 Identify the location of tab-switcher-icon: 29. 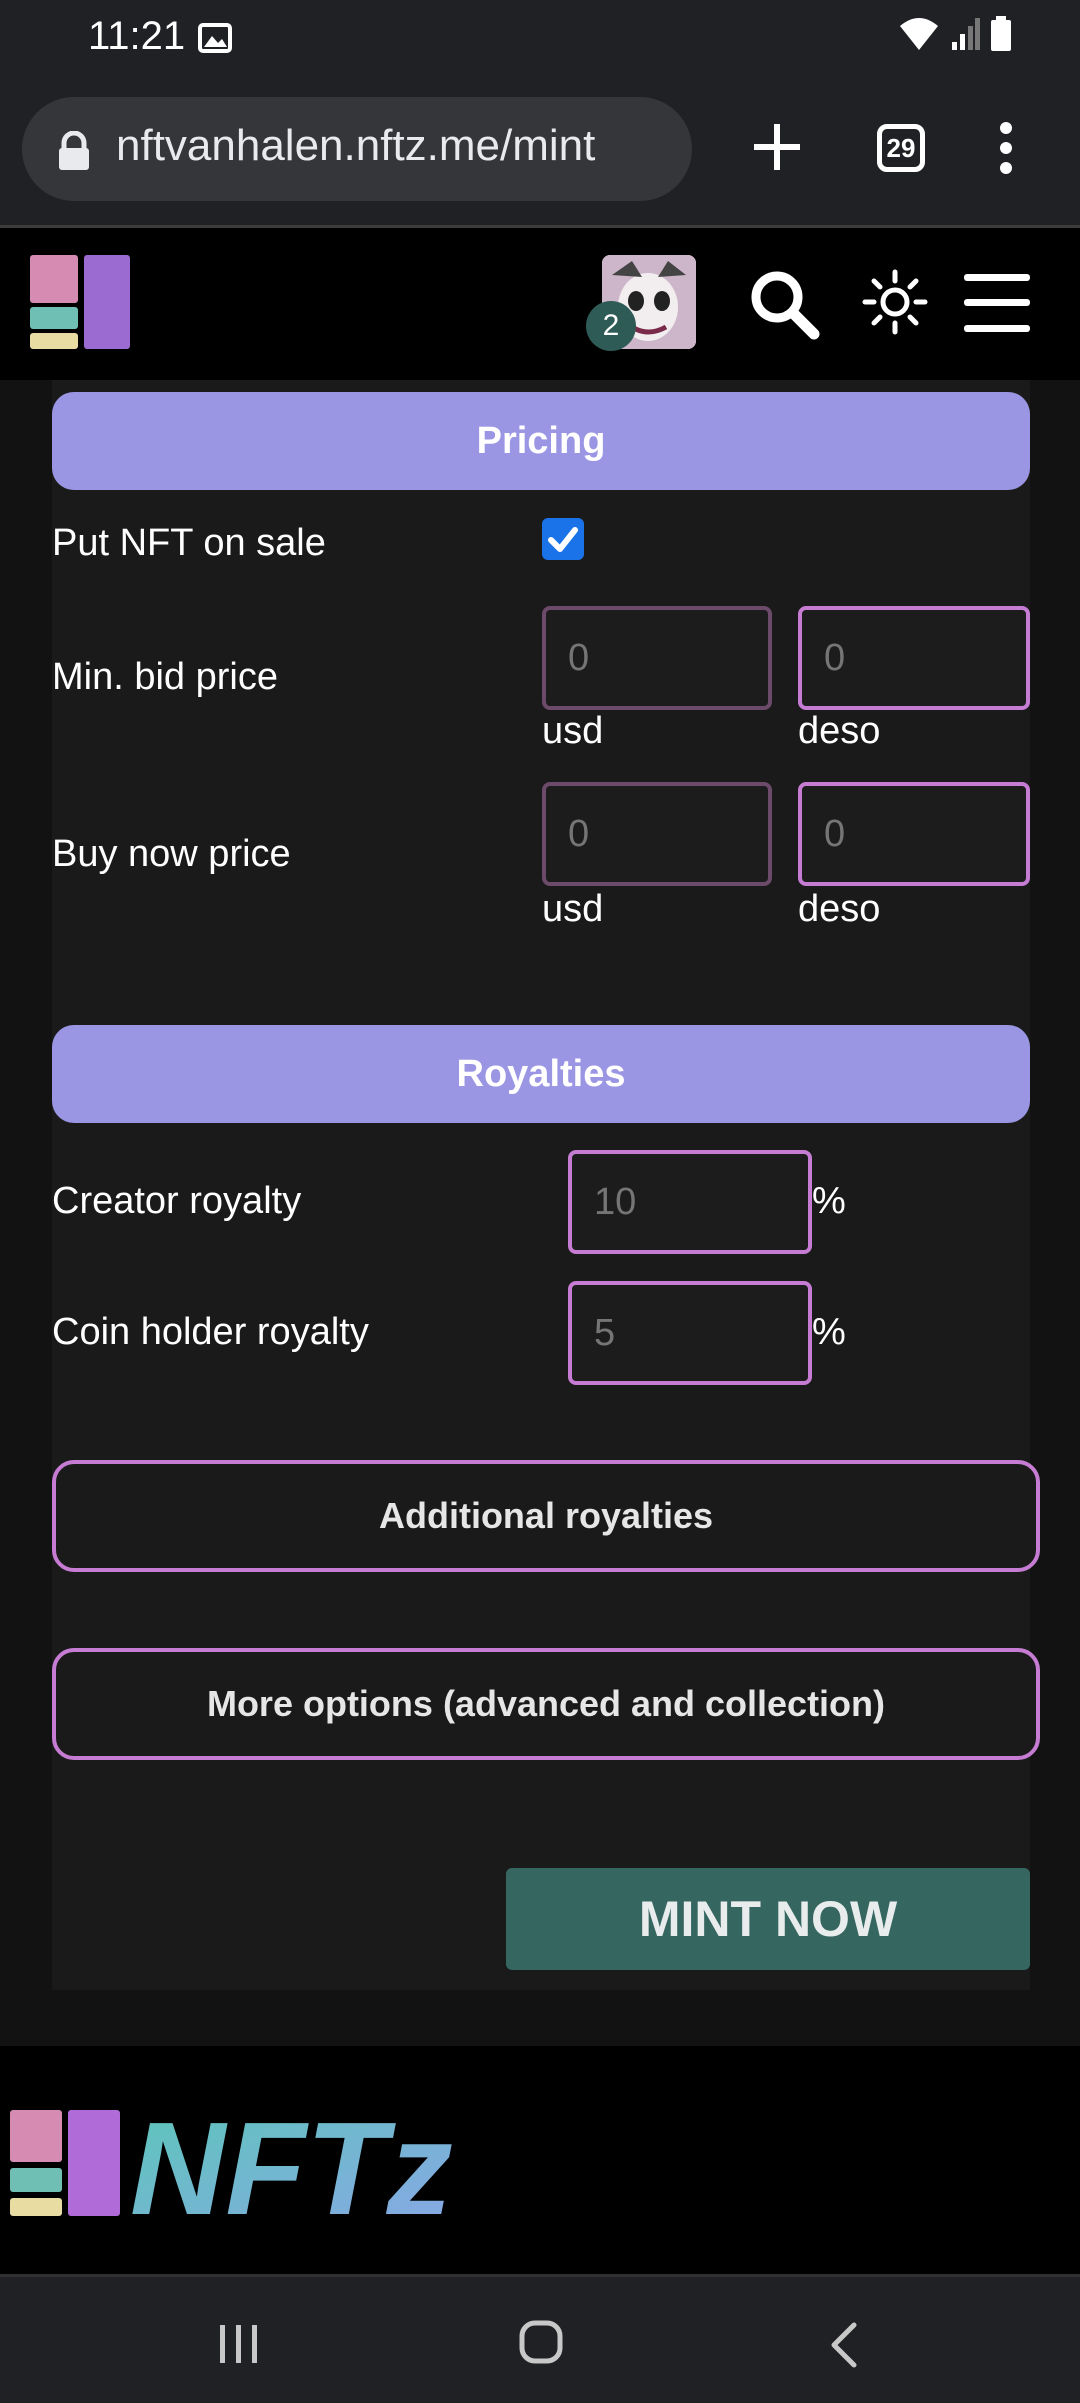
(901, 148).